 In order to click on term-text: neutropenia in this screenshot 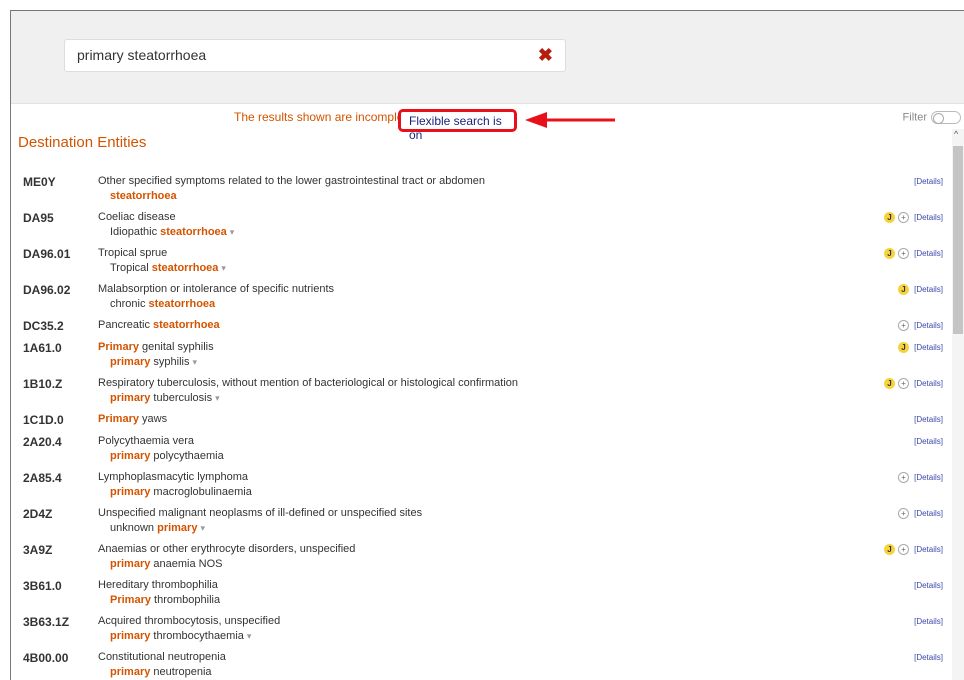, I will do `click(181, 672)`.